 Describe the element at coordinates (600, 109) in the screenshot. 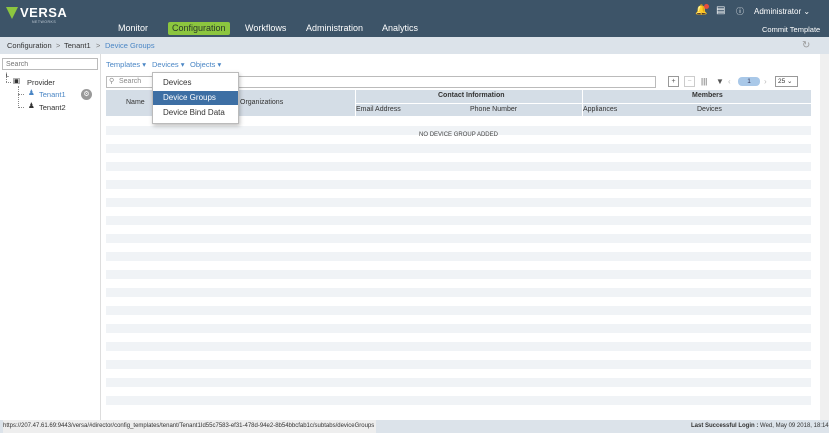

I see `column-appliances: Appliances` at that location.